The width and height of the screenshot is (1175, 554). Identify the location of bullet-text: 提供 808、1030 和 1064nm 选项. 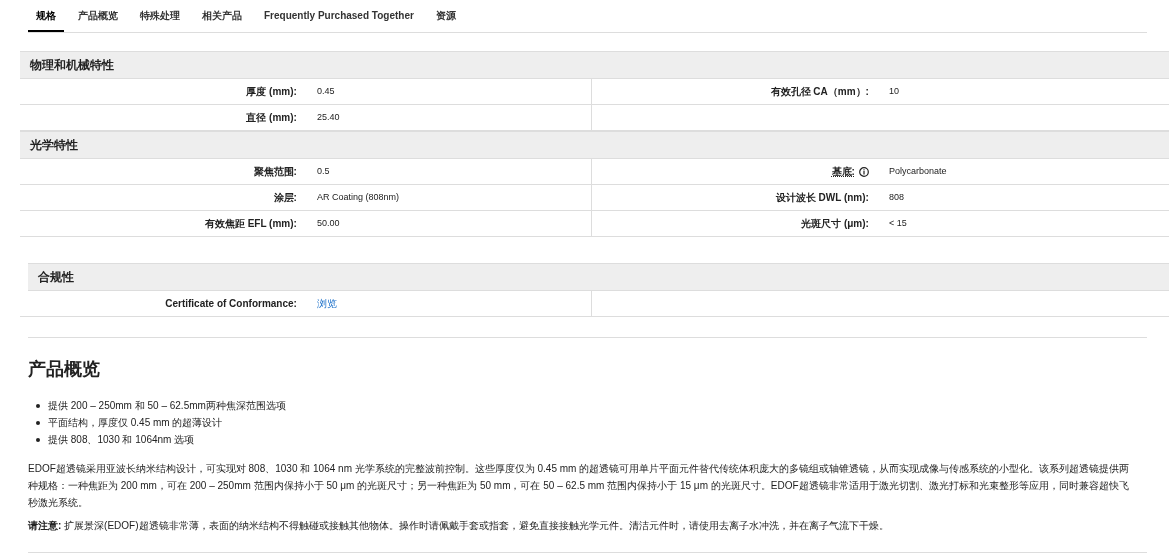
(121, 440).